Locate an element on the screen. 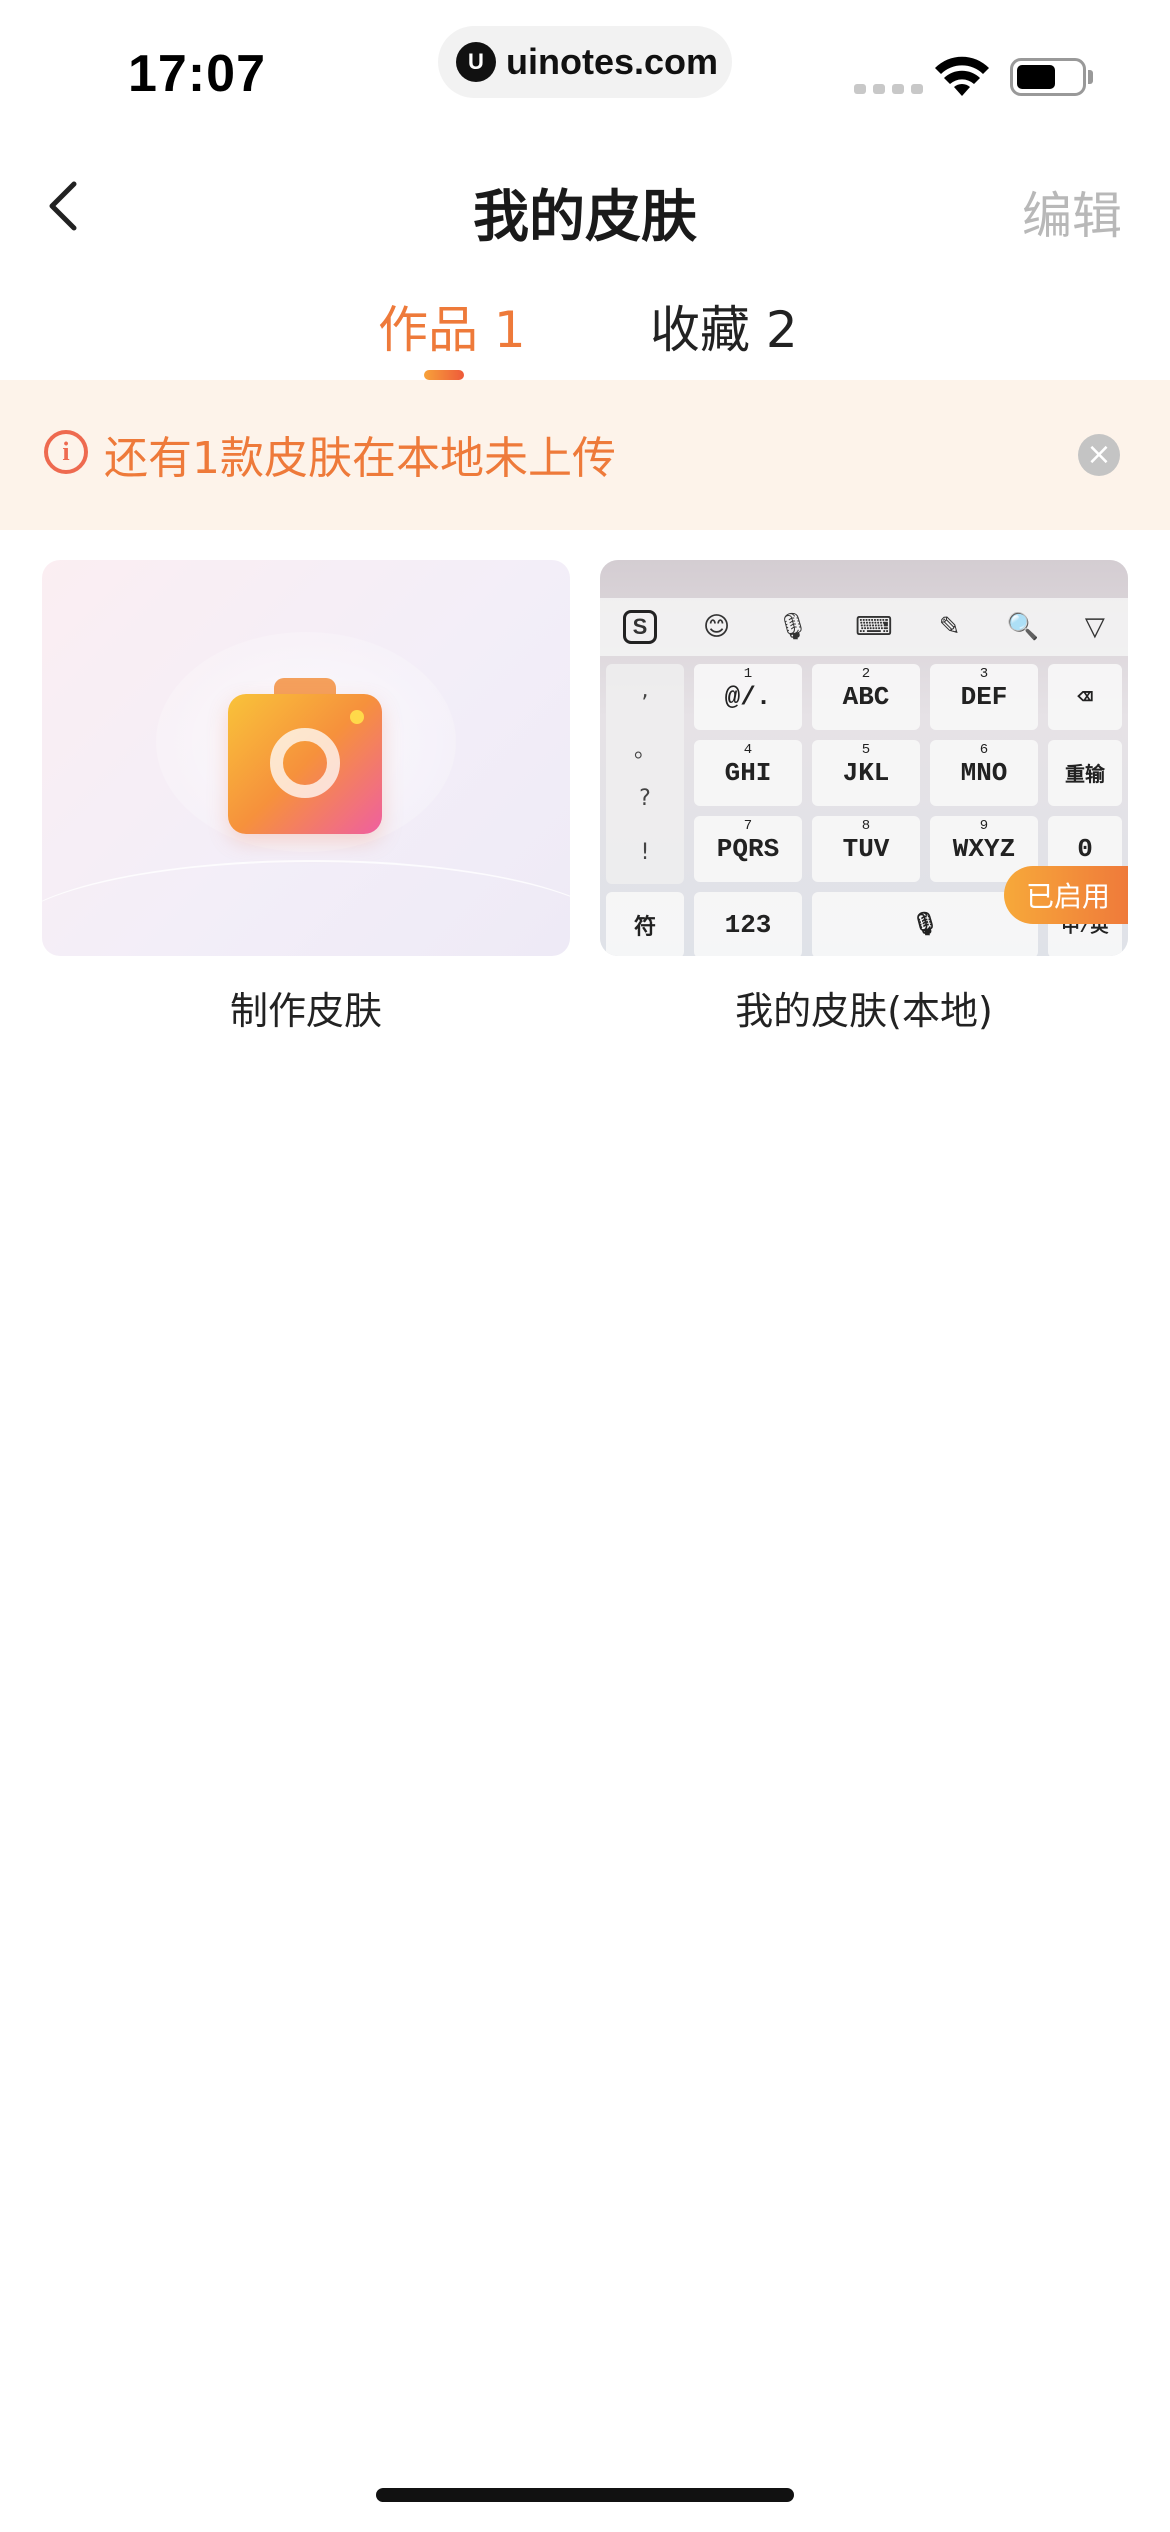 The width and height of the screenshot is (1170, 2532). keyboard-key: 8 TUV is located at coordinates (866, 849).